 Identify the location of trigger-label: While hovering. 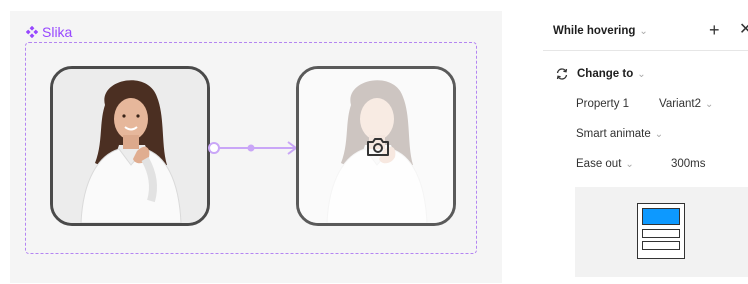
(594, 31).